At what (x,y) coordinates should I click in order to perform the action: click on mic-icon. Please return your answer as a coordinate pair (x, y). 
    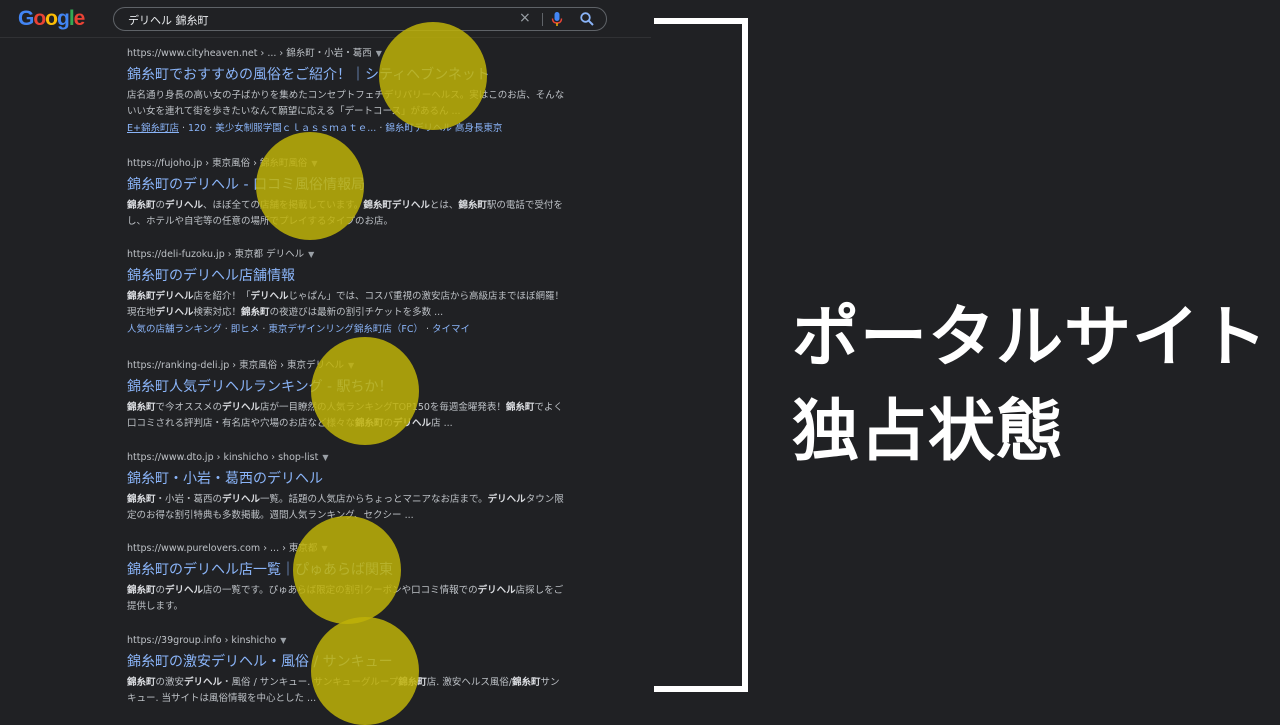
    Looking at the image, I should click on (557, 21).